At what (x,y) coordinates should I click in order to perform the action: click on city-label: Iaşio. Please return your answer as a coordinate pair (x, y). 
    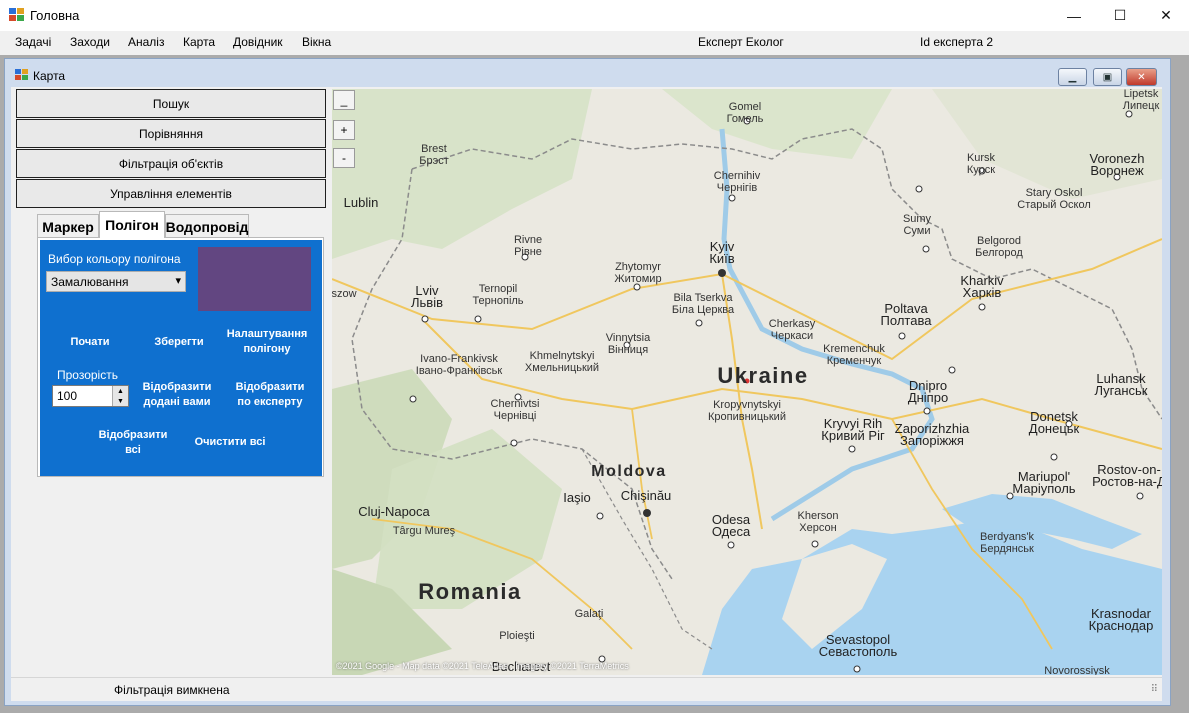
    Looking at the image, I should click on (577, 497).